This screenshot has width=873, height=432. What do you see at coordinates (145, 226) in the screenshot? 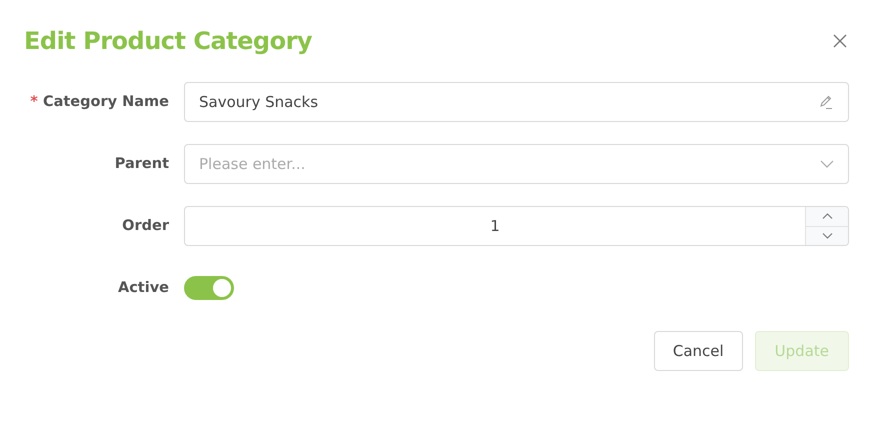
I see `field-label: Order` at bounding box center [145, 226].